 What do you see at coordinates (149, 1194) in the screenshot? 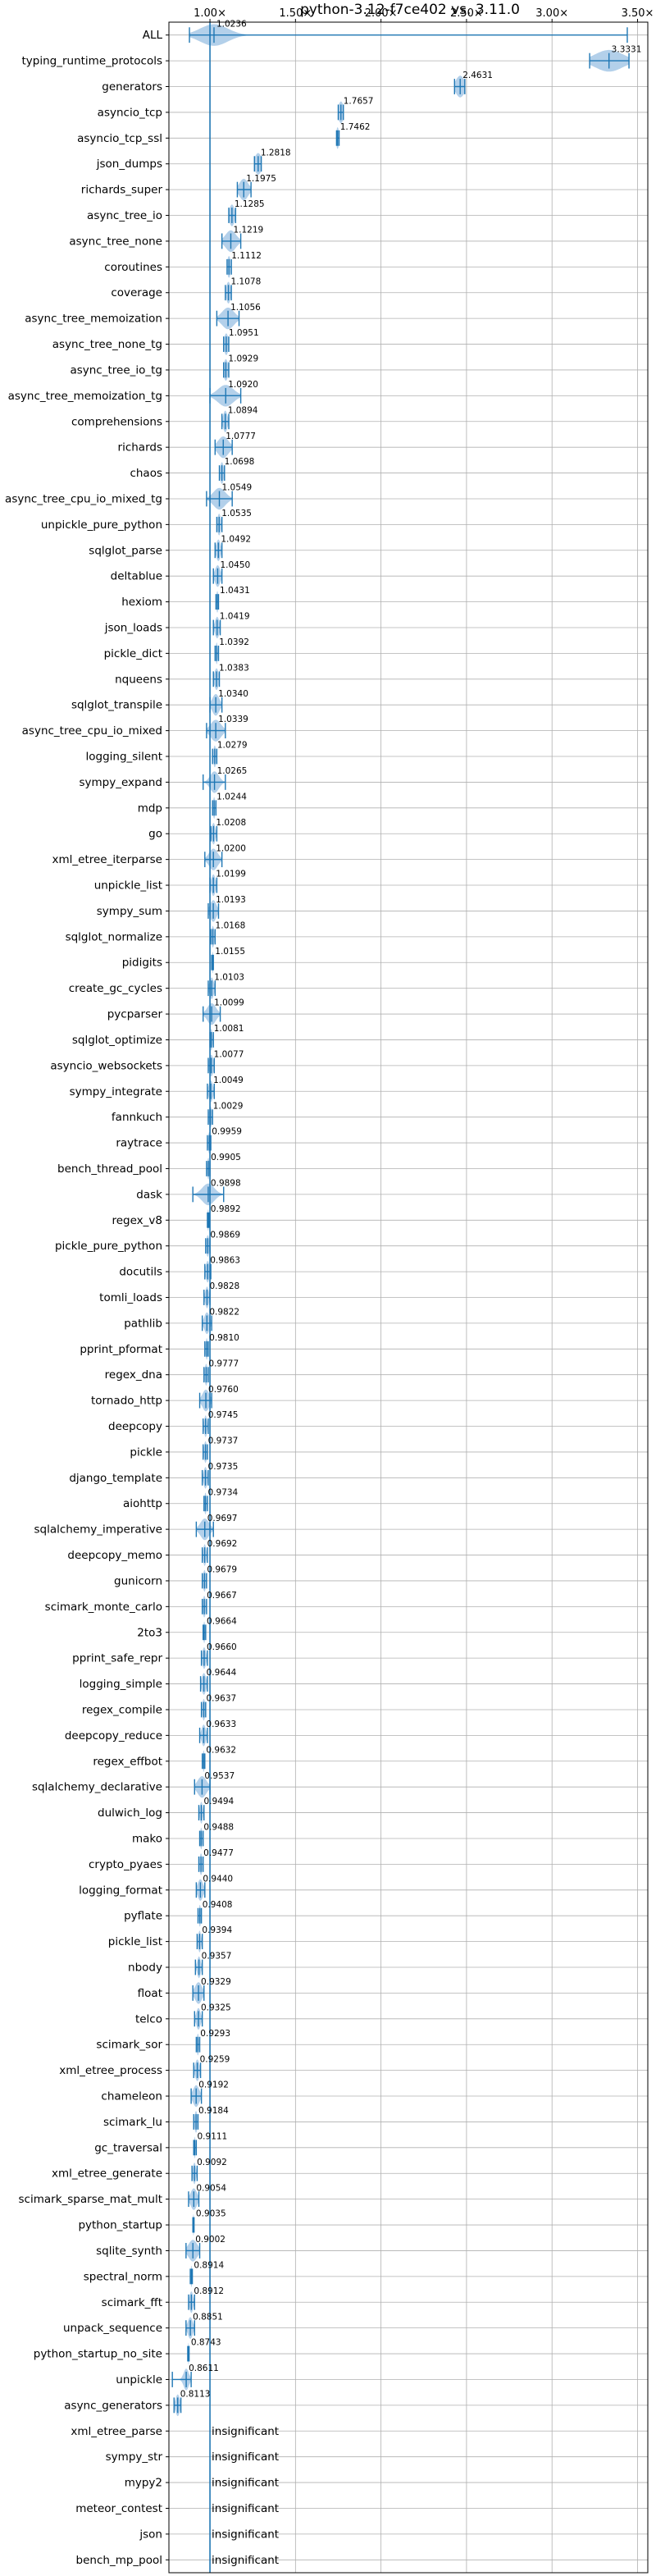
I see `y-tick-label: dask` at bounding box center [149, 1194].